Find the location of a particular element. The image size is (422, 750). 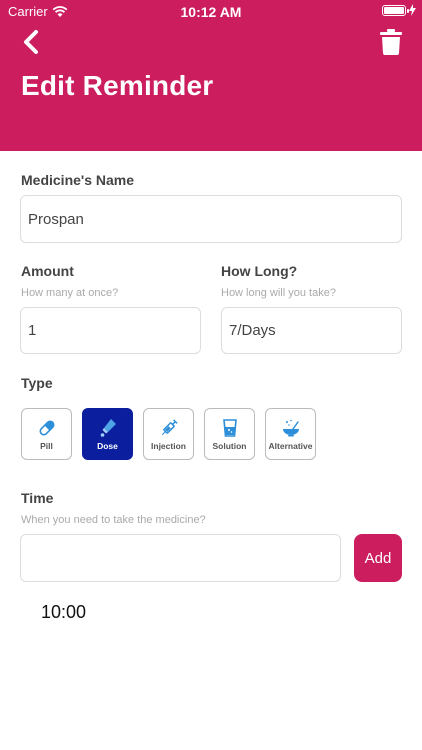

type-option-pill: Pill is located at coordinates (46, 434).